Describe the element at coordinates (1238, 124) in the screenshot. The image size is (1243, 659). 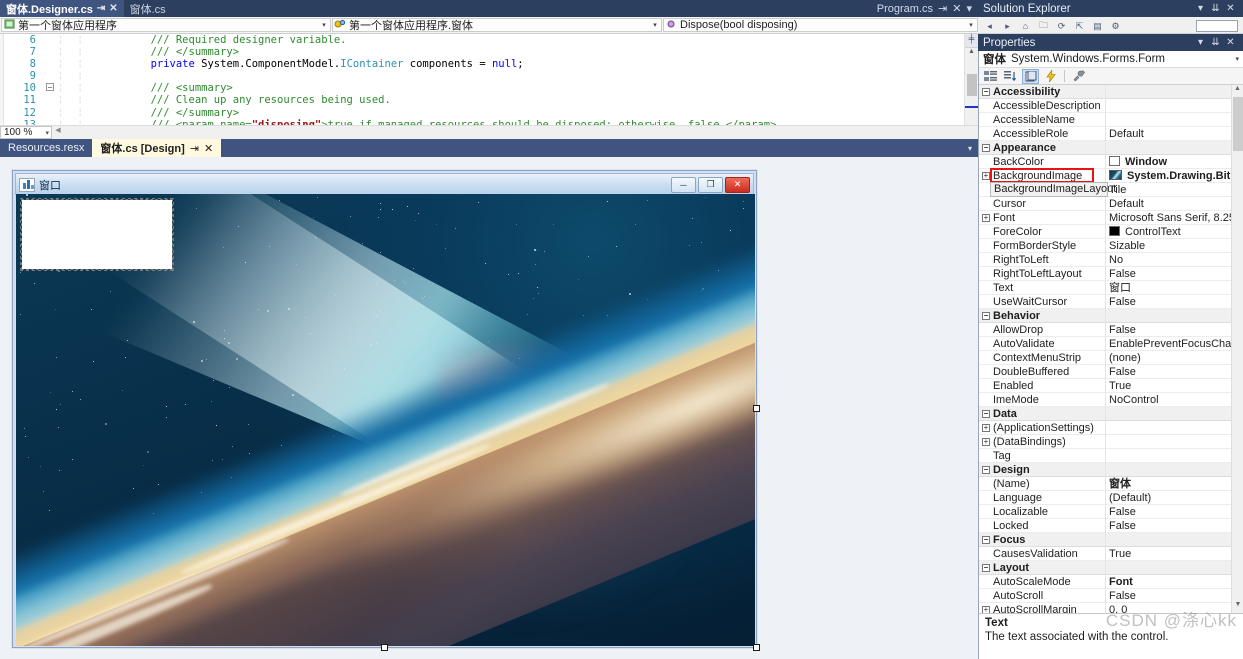
I see `scrollbar-thumb` at that location.